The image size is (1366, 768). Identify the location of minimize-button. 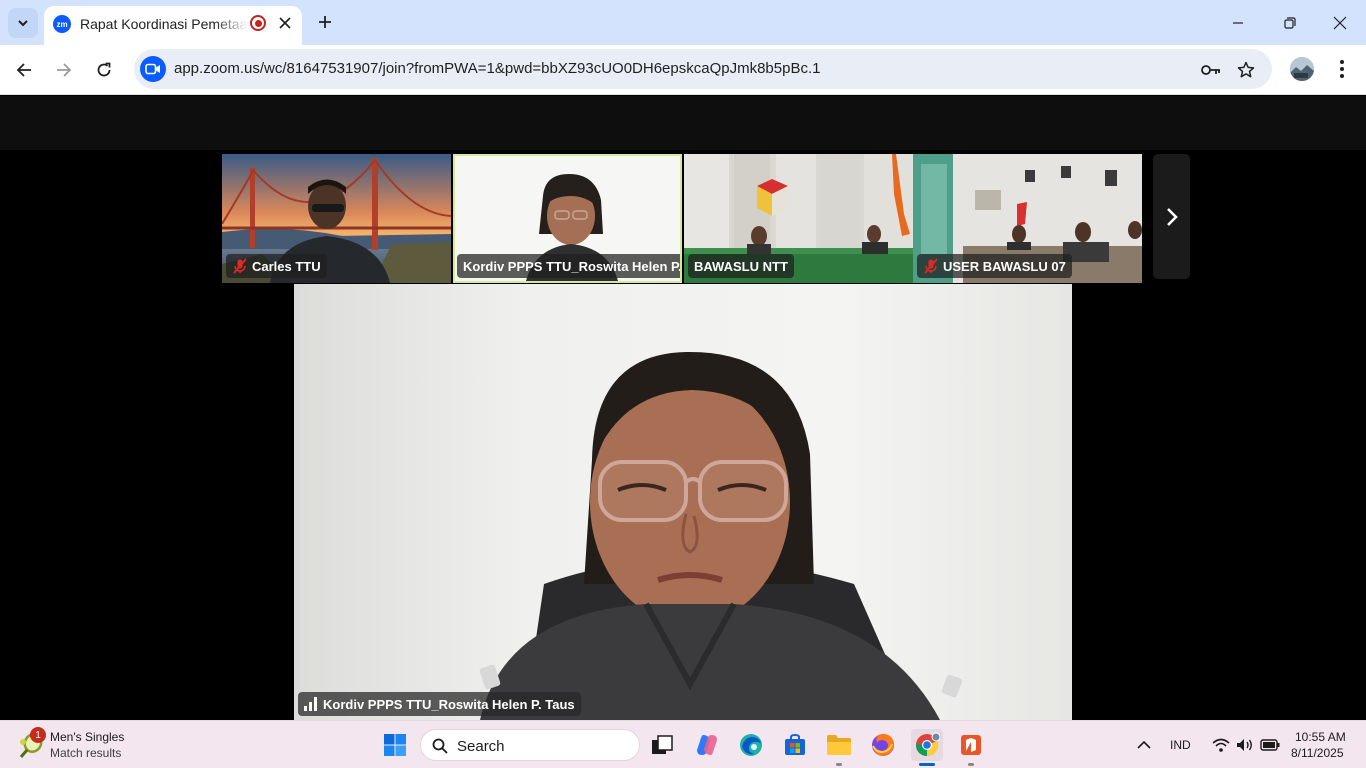
(1238, 22).